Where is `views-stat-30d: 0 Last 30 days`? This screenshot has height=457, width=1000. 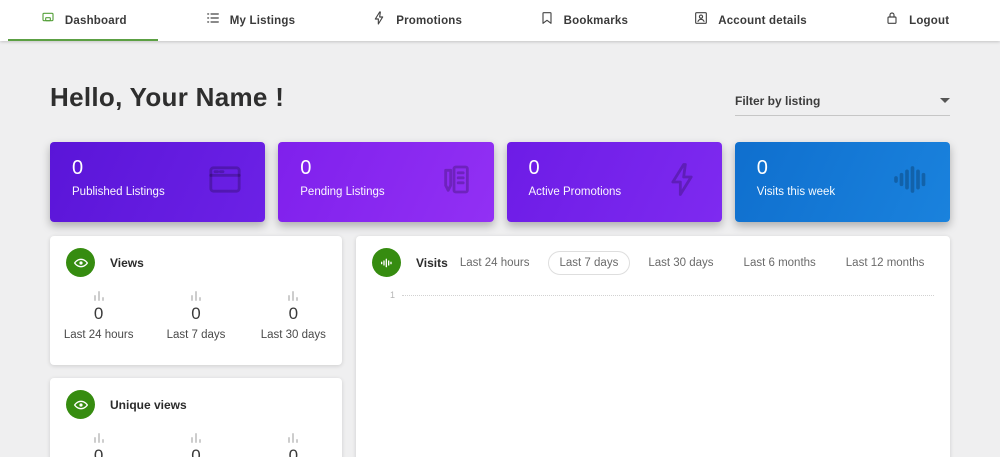
views-stat-30d: 0 Last 30 days is located at coordinates (293, 316).